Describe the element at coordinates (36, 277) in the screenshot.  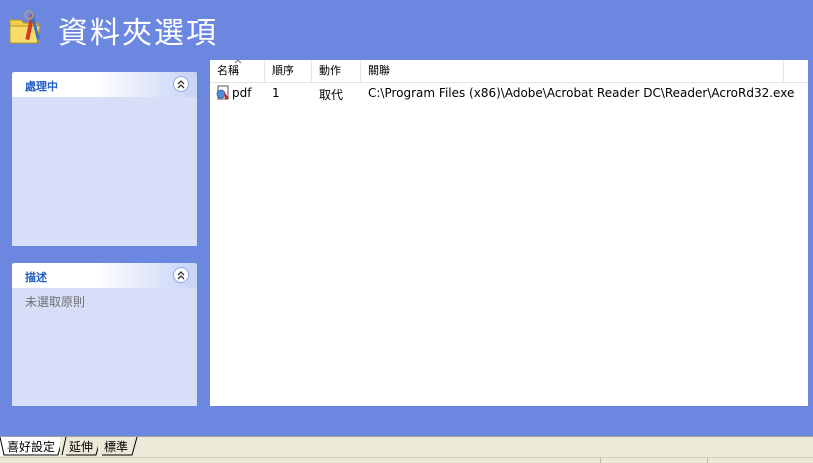
I see `description-panel-title: 描述` at that location.